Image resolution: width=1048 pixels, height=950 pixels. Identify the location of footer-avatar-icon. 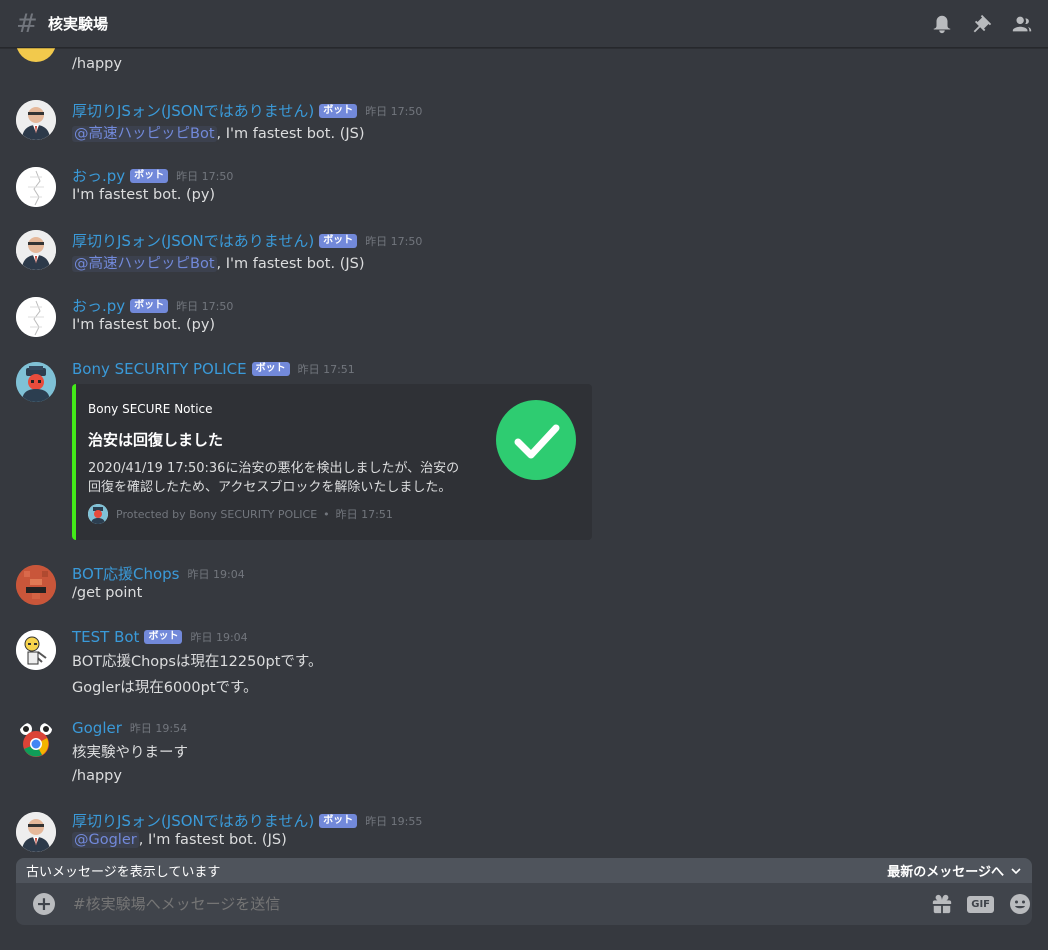
(98, 514).